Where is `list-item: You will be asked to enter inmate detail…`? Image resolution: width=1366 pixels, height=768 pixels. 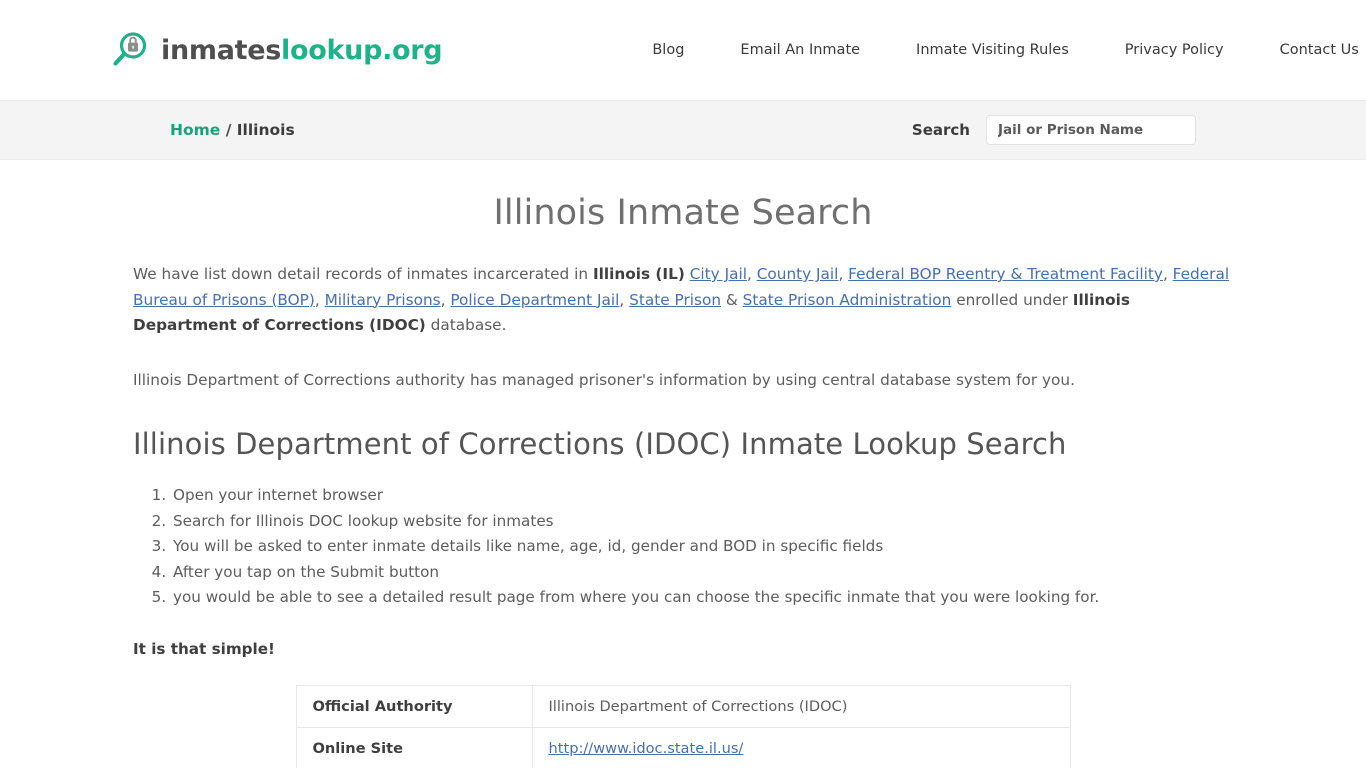
list-item: You will be asked to enter inmate detail… is located at coordinates (702, 547).